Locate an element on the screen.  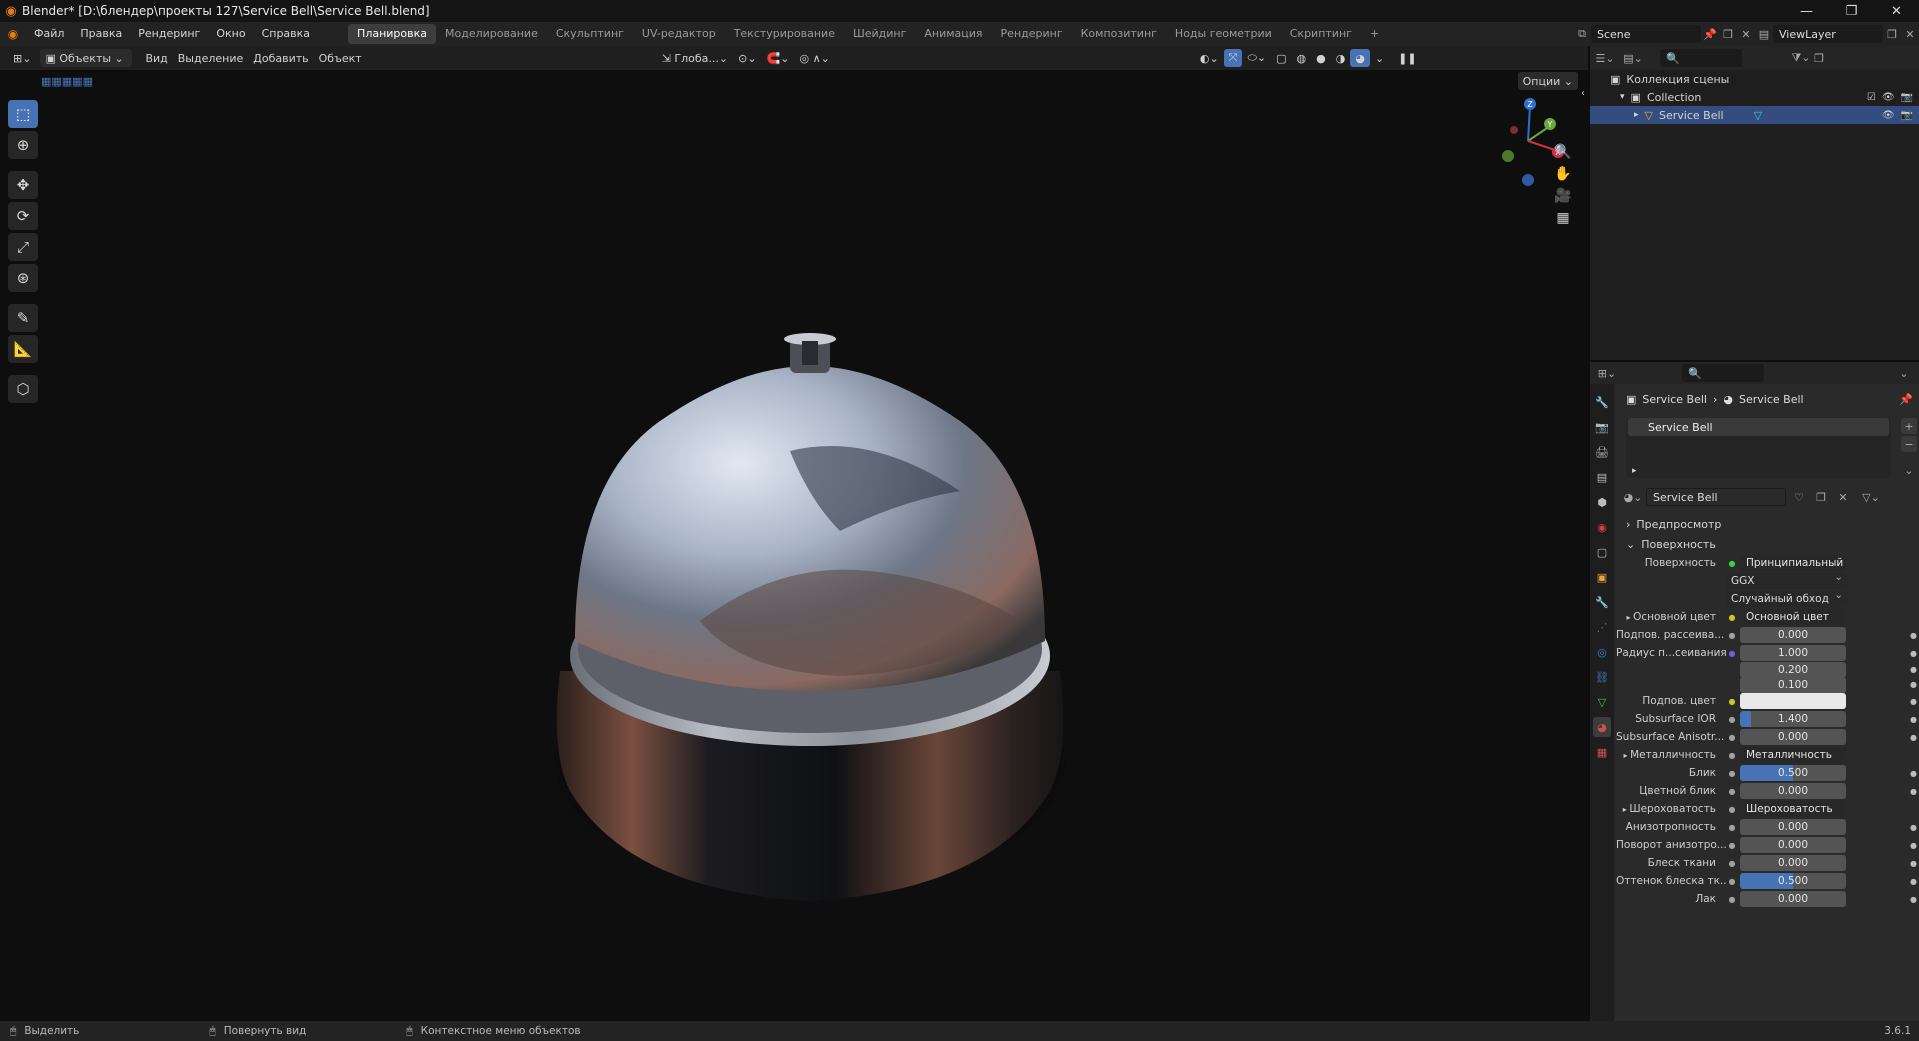
xray-icon: ▢ is located at coordinates (1281, 58).